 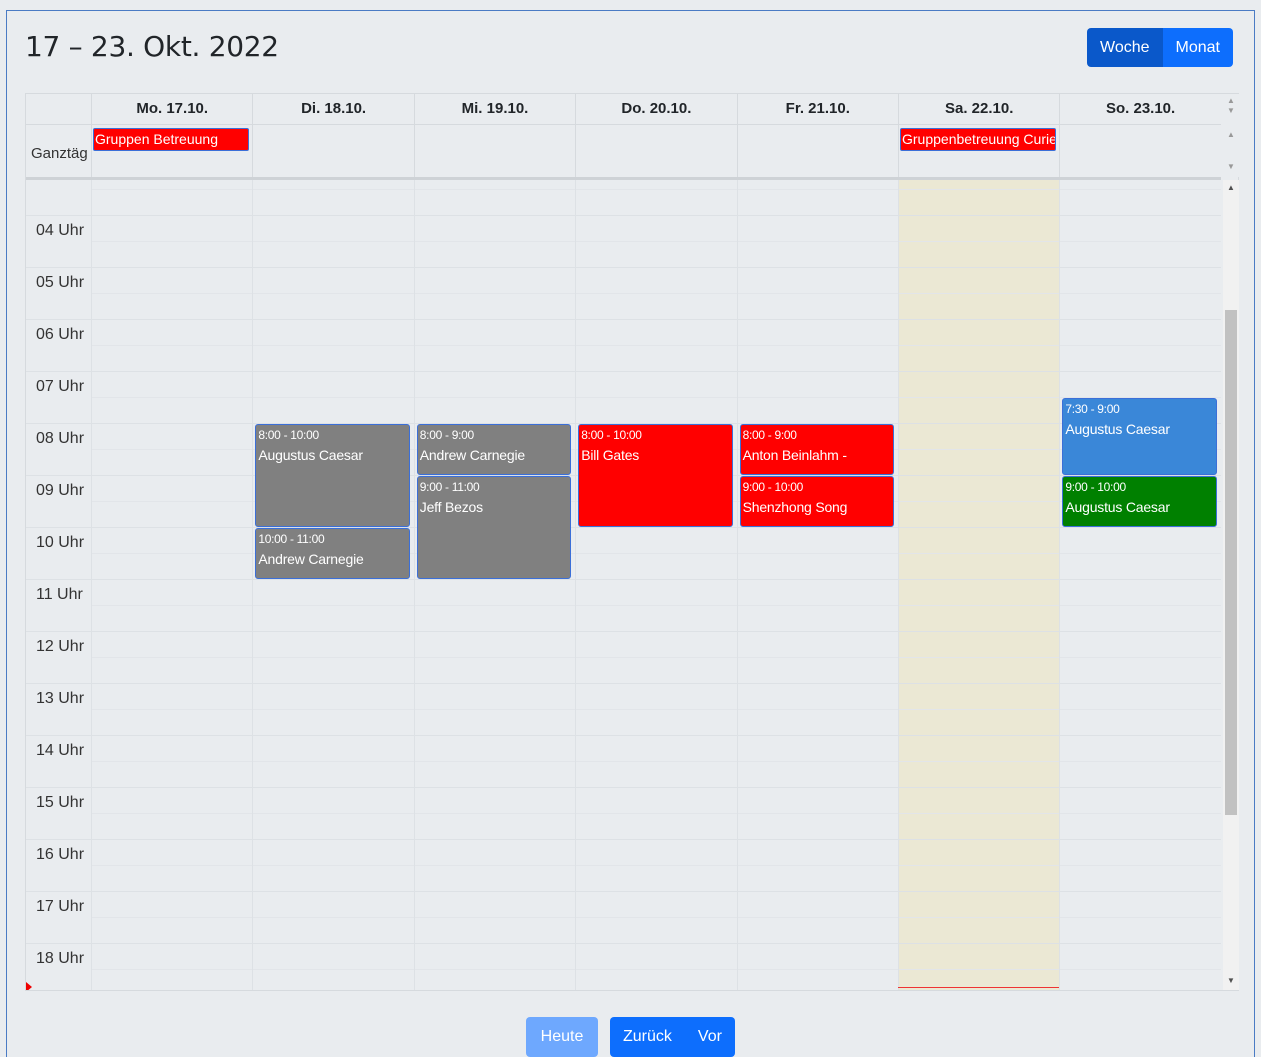 I want to click on calendar-event: 10:00 - 11:00 Andrew Carnegie, so click(x=332, y=553).